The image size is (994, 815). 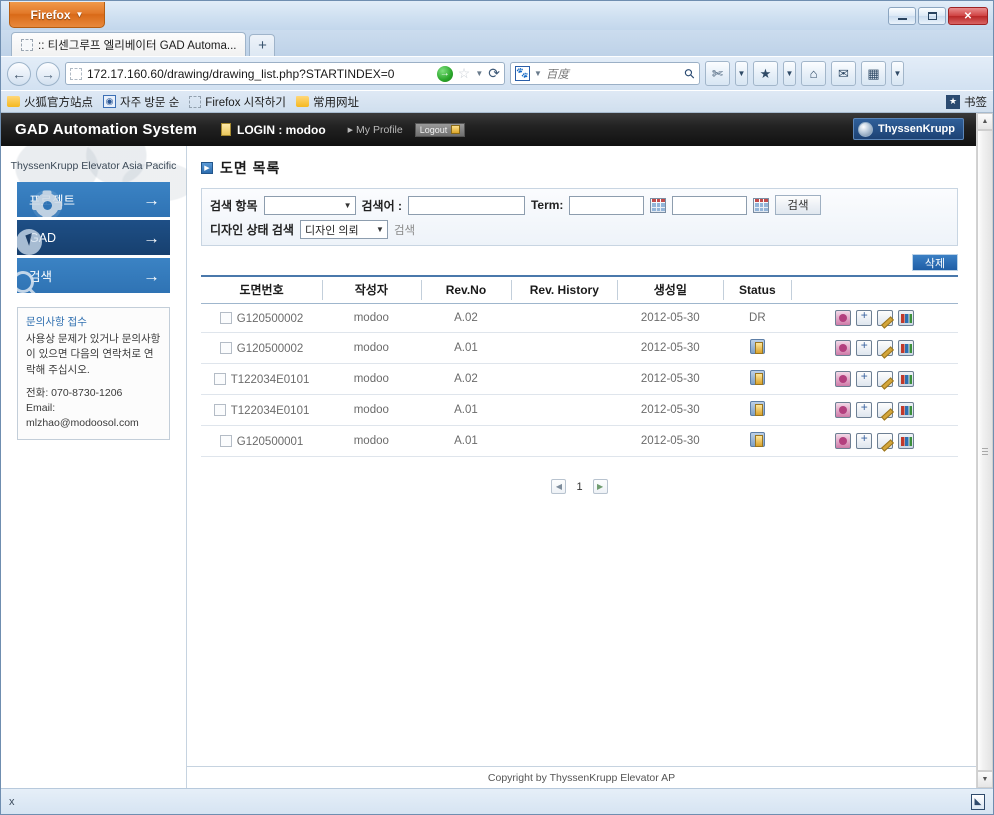 I want to click on my-profile-link: ▶ My Profile, so click(x=375, y=130).